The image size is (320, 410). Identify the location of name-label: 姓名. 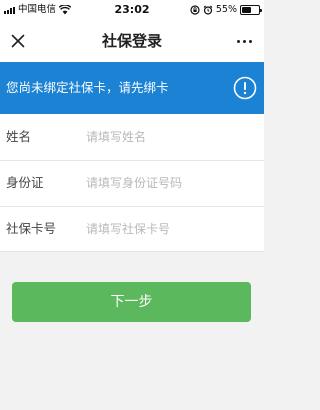
(19, 136).